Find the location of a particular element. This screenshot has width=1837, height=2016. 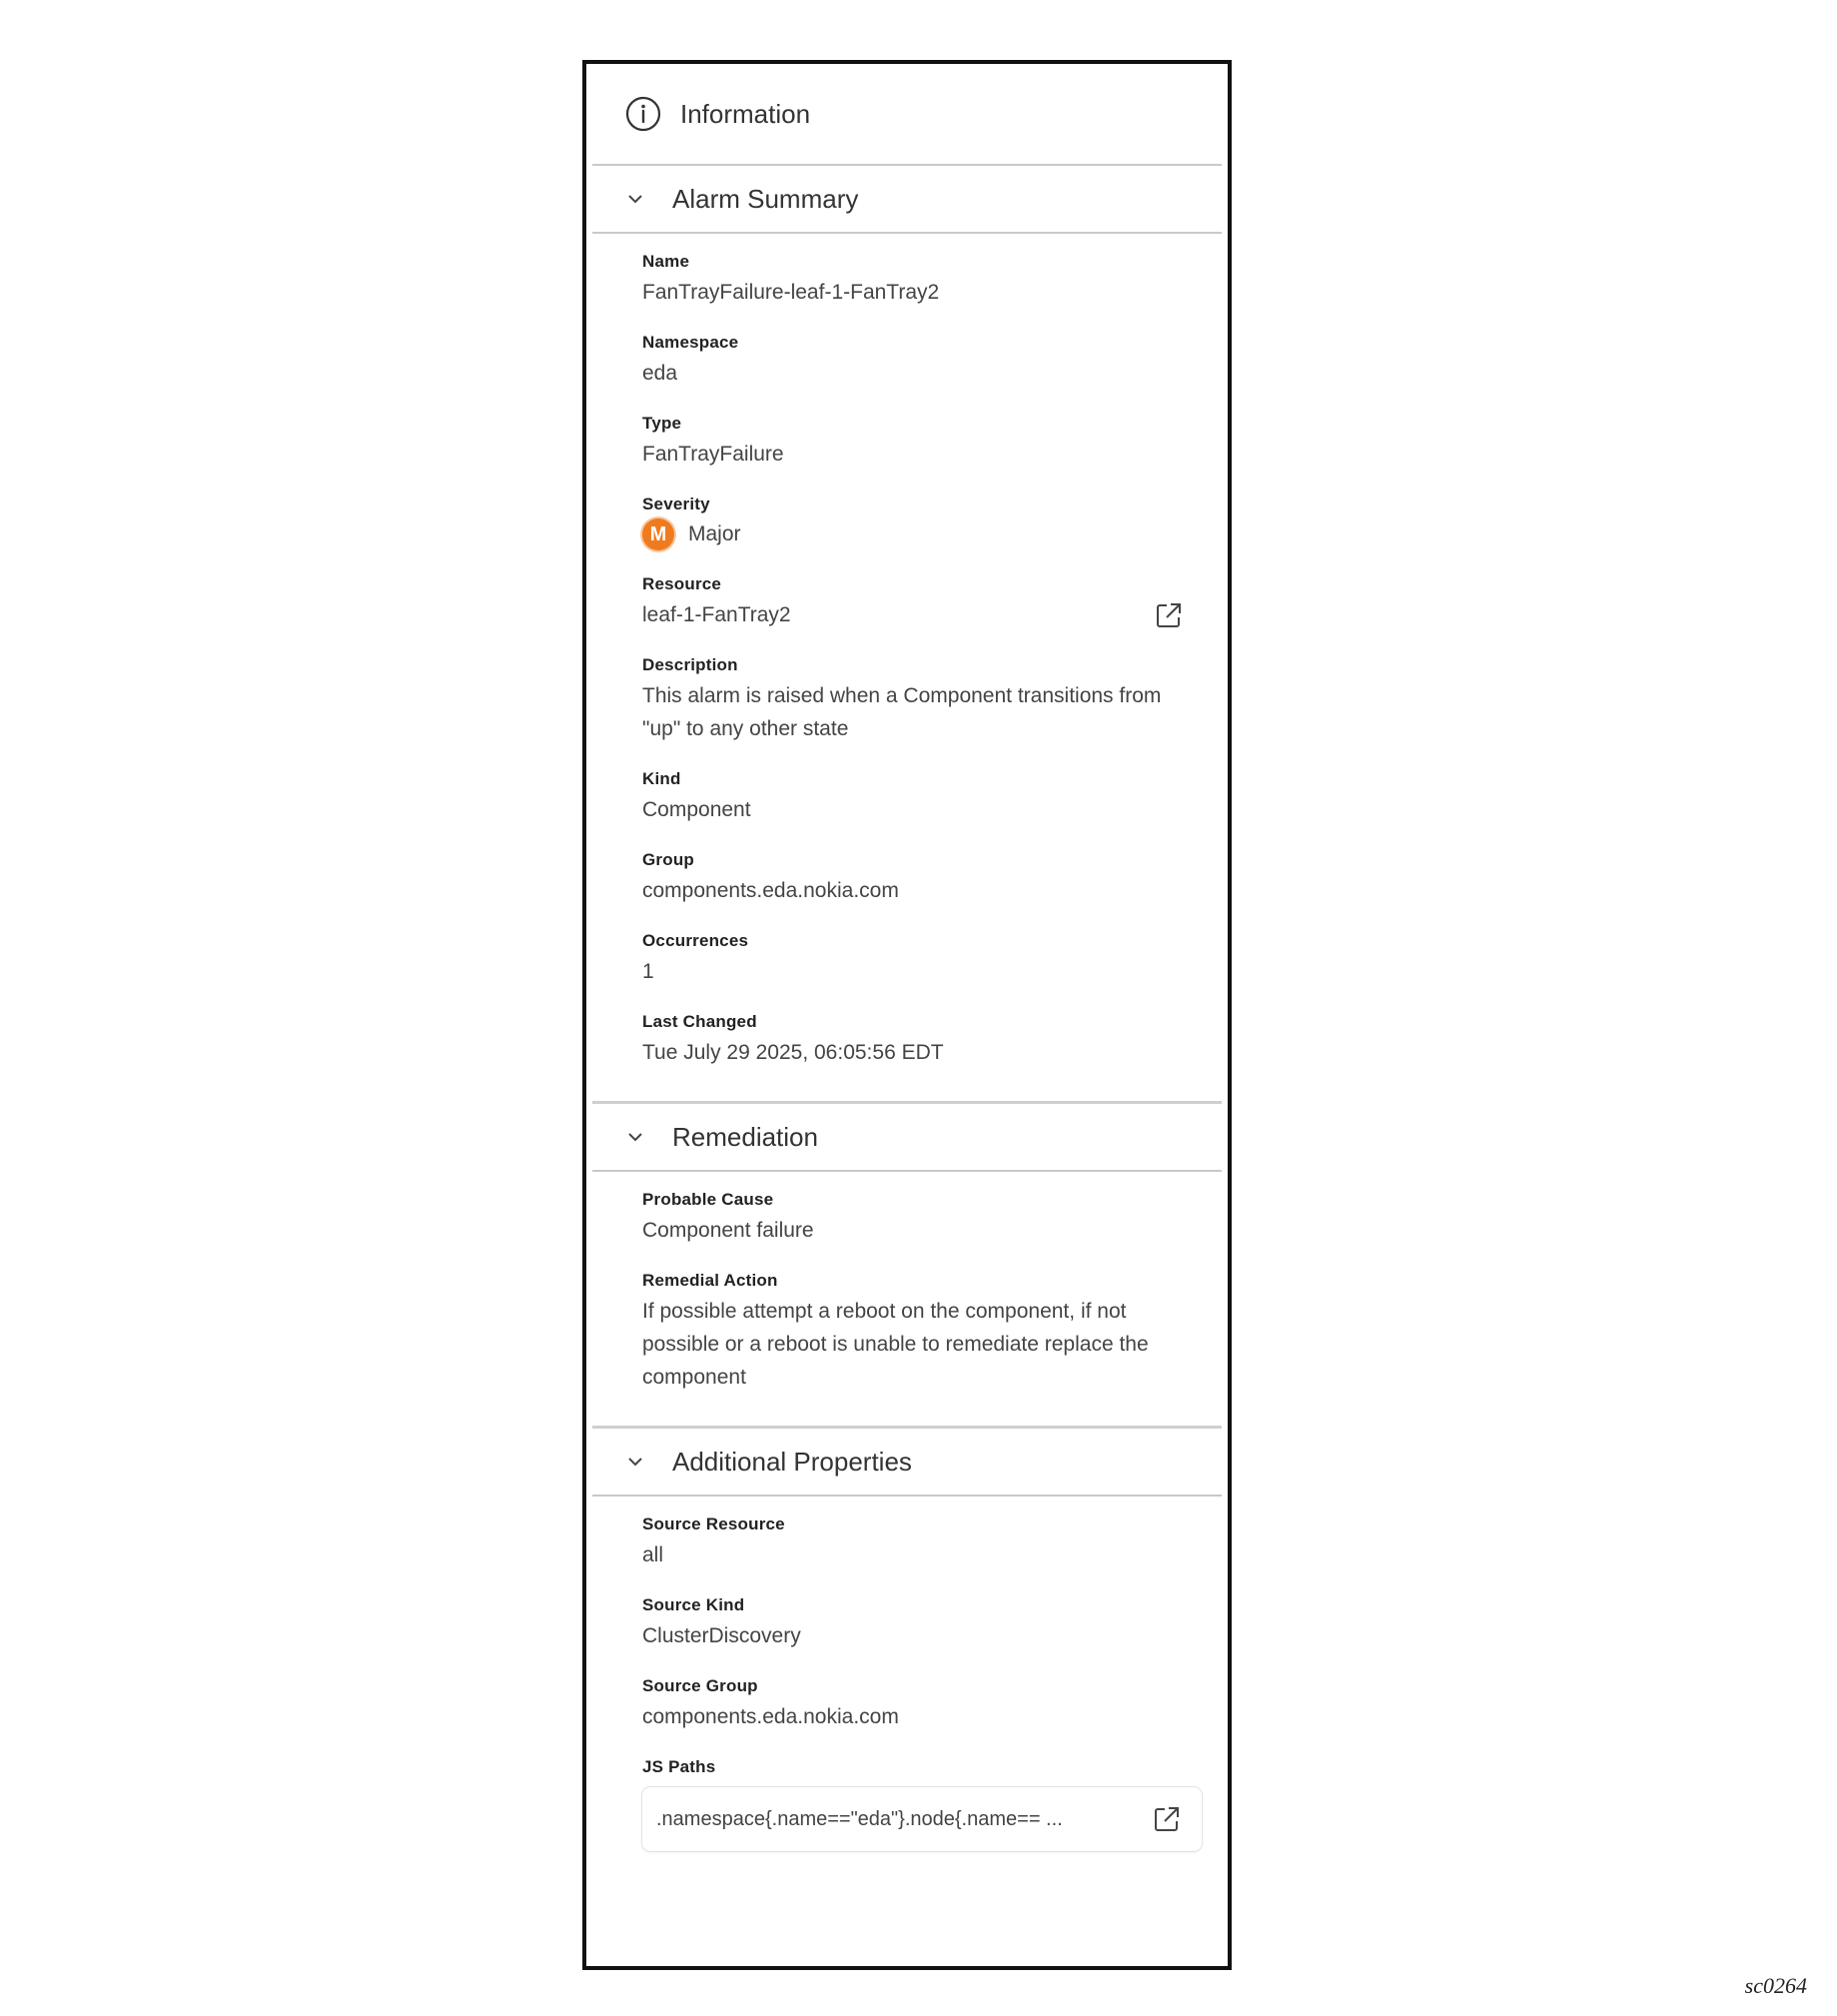

field-value: all is located at coordinates (653, 1554).